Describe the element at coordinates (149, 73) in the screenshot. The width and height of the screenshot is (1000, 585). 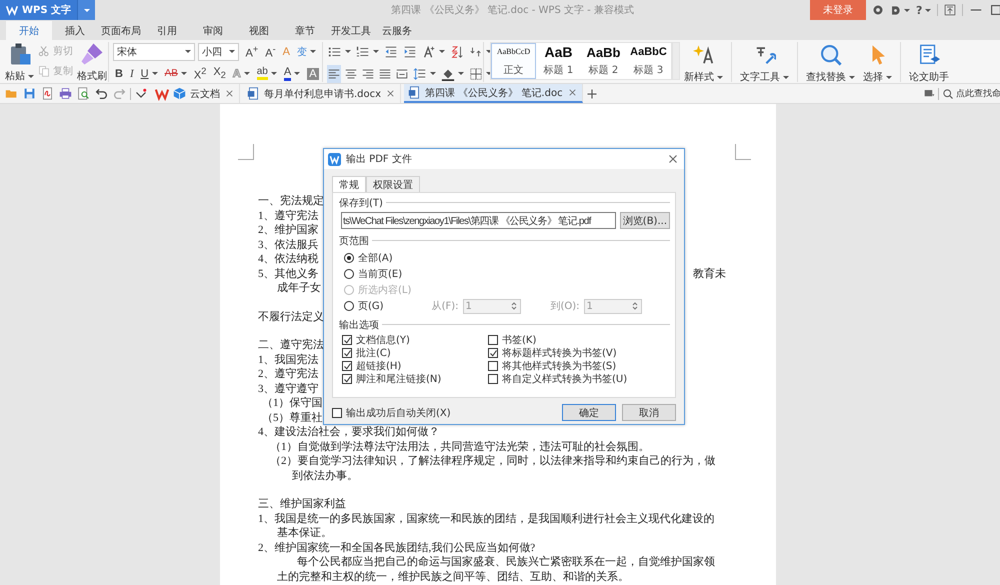
I see `format-button: U` at that location.